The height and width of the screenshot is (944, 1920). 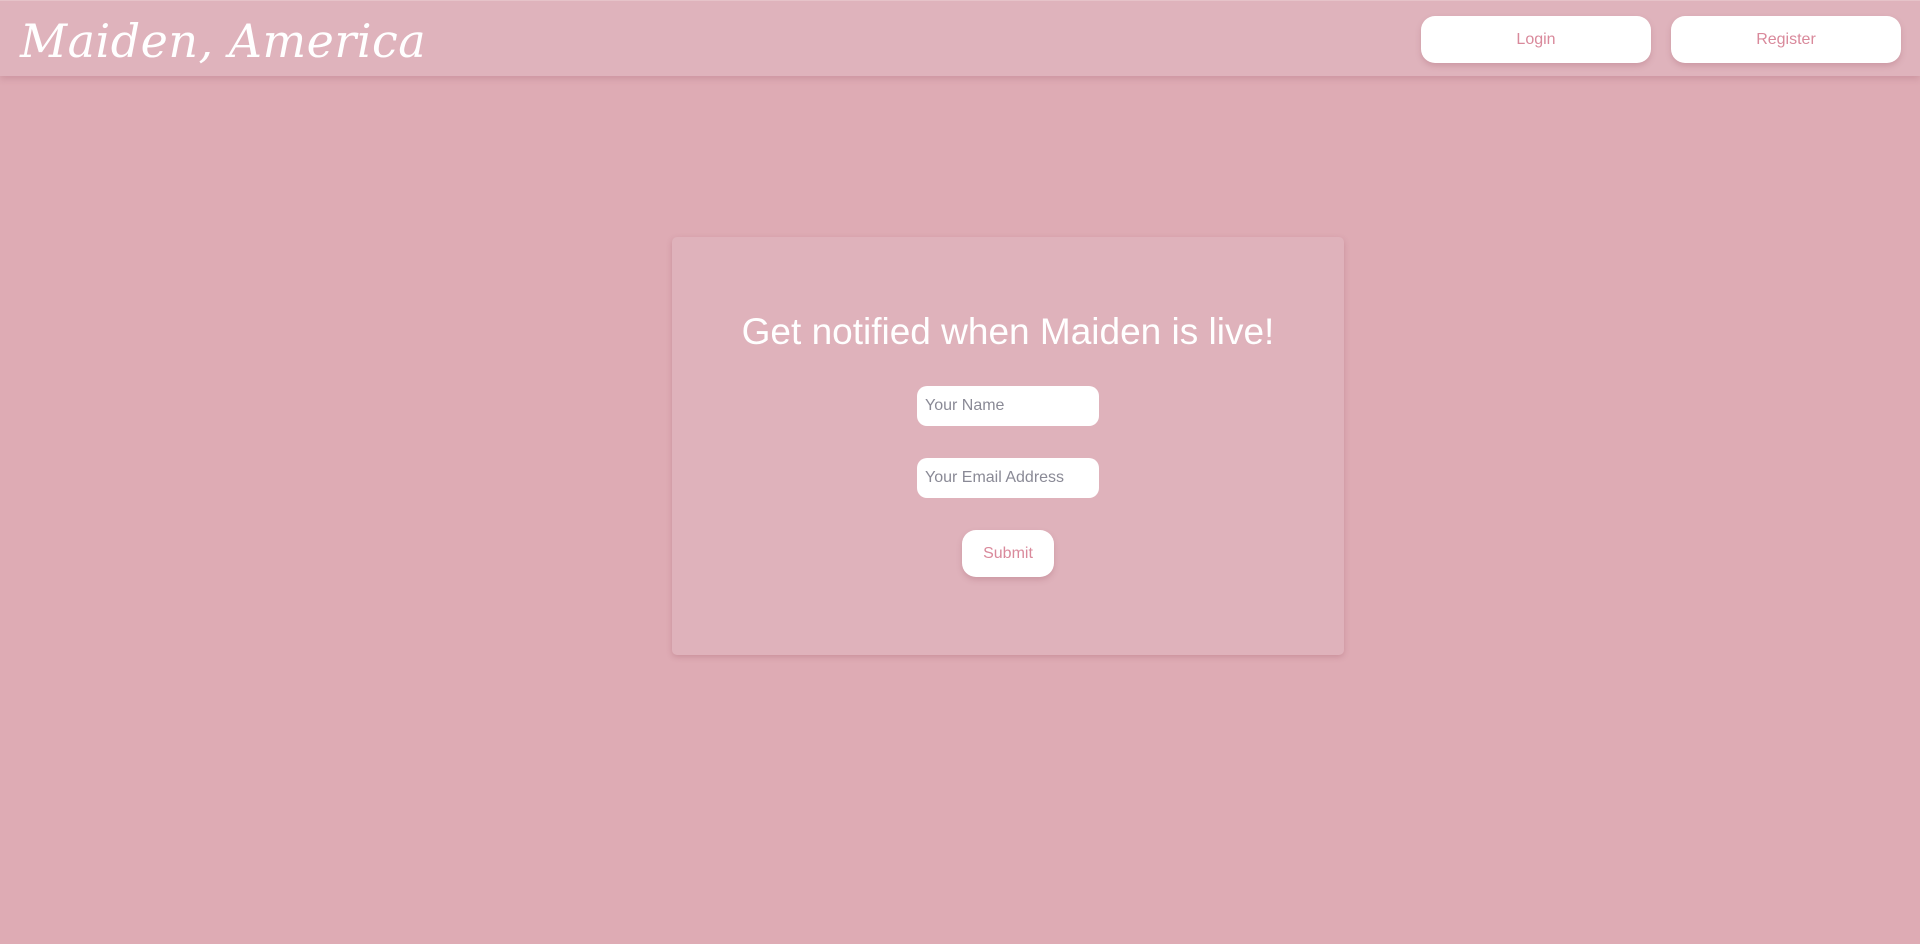 I want to click on brand-logo: Maiden, America, so click(x=223, y=41).